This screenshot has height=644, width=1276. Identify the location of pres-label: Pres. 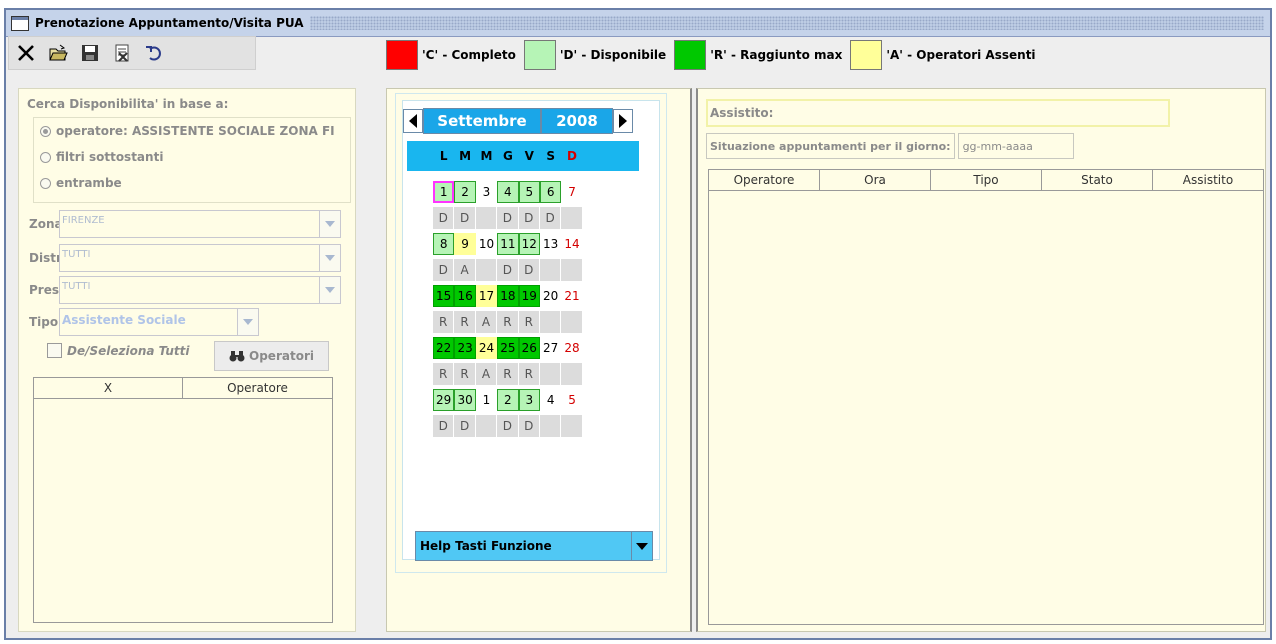
(44, 290).